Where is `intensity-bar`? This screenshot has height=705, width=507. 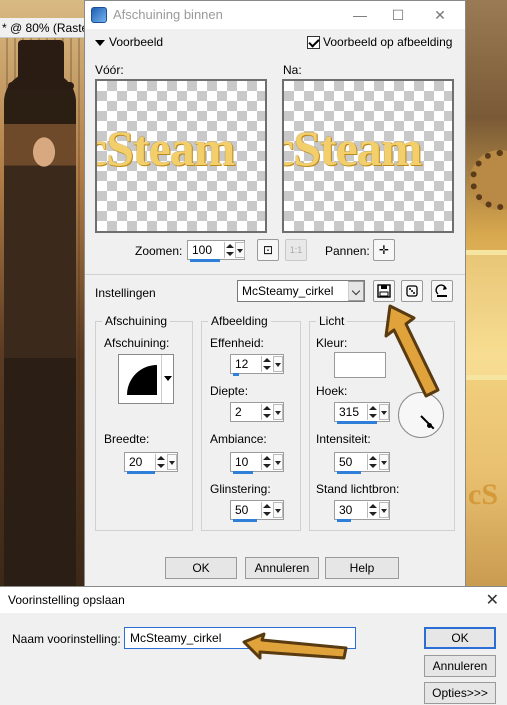 intensity-bar is located at coordinates (349, 472).